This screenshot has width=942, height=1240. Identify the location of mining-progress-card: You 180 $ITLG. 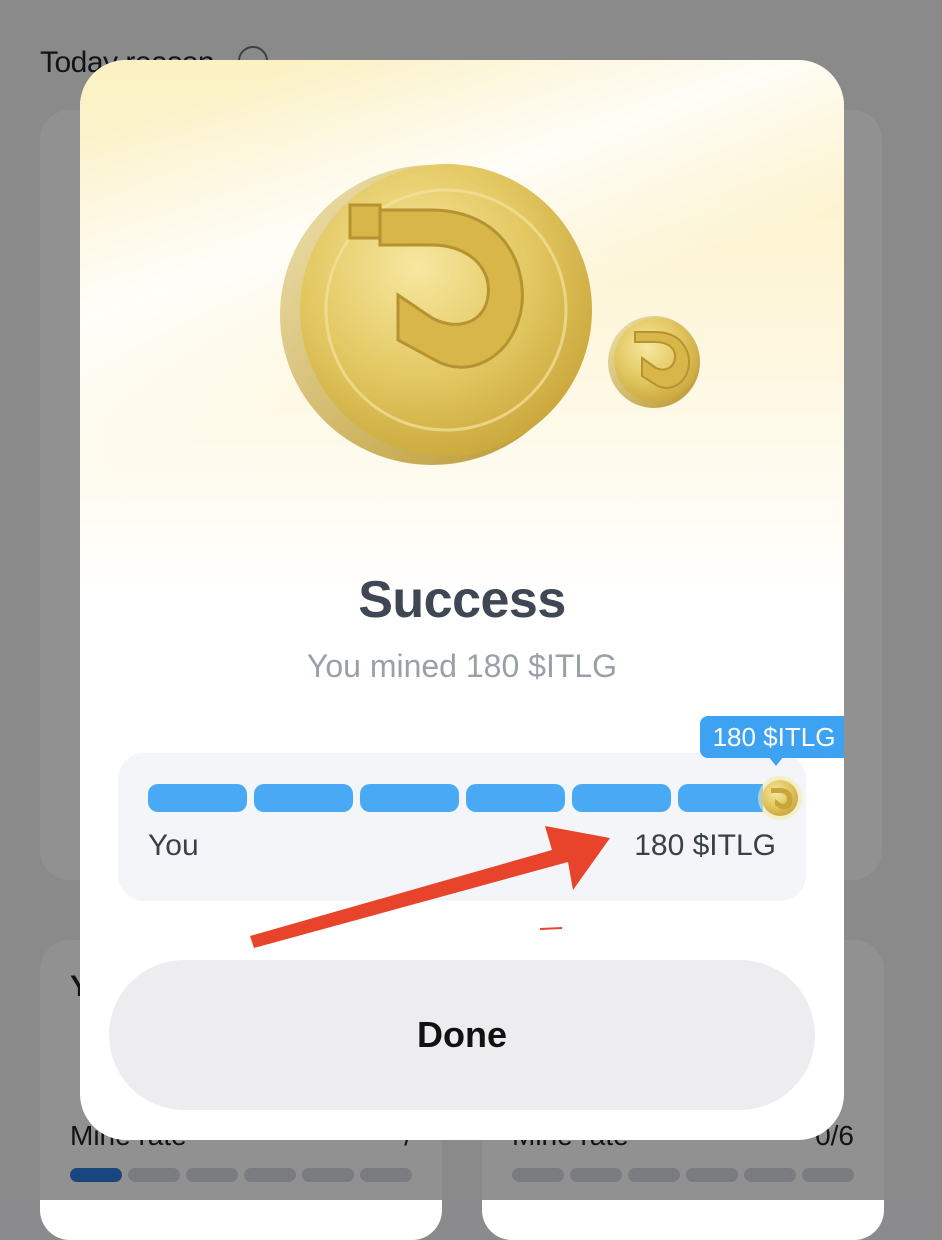
(462, 827).